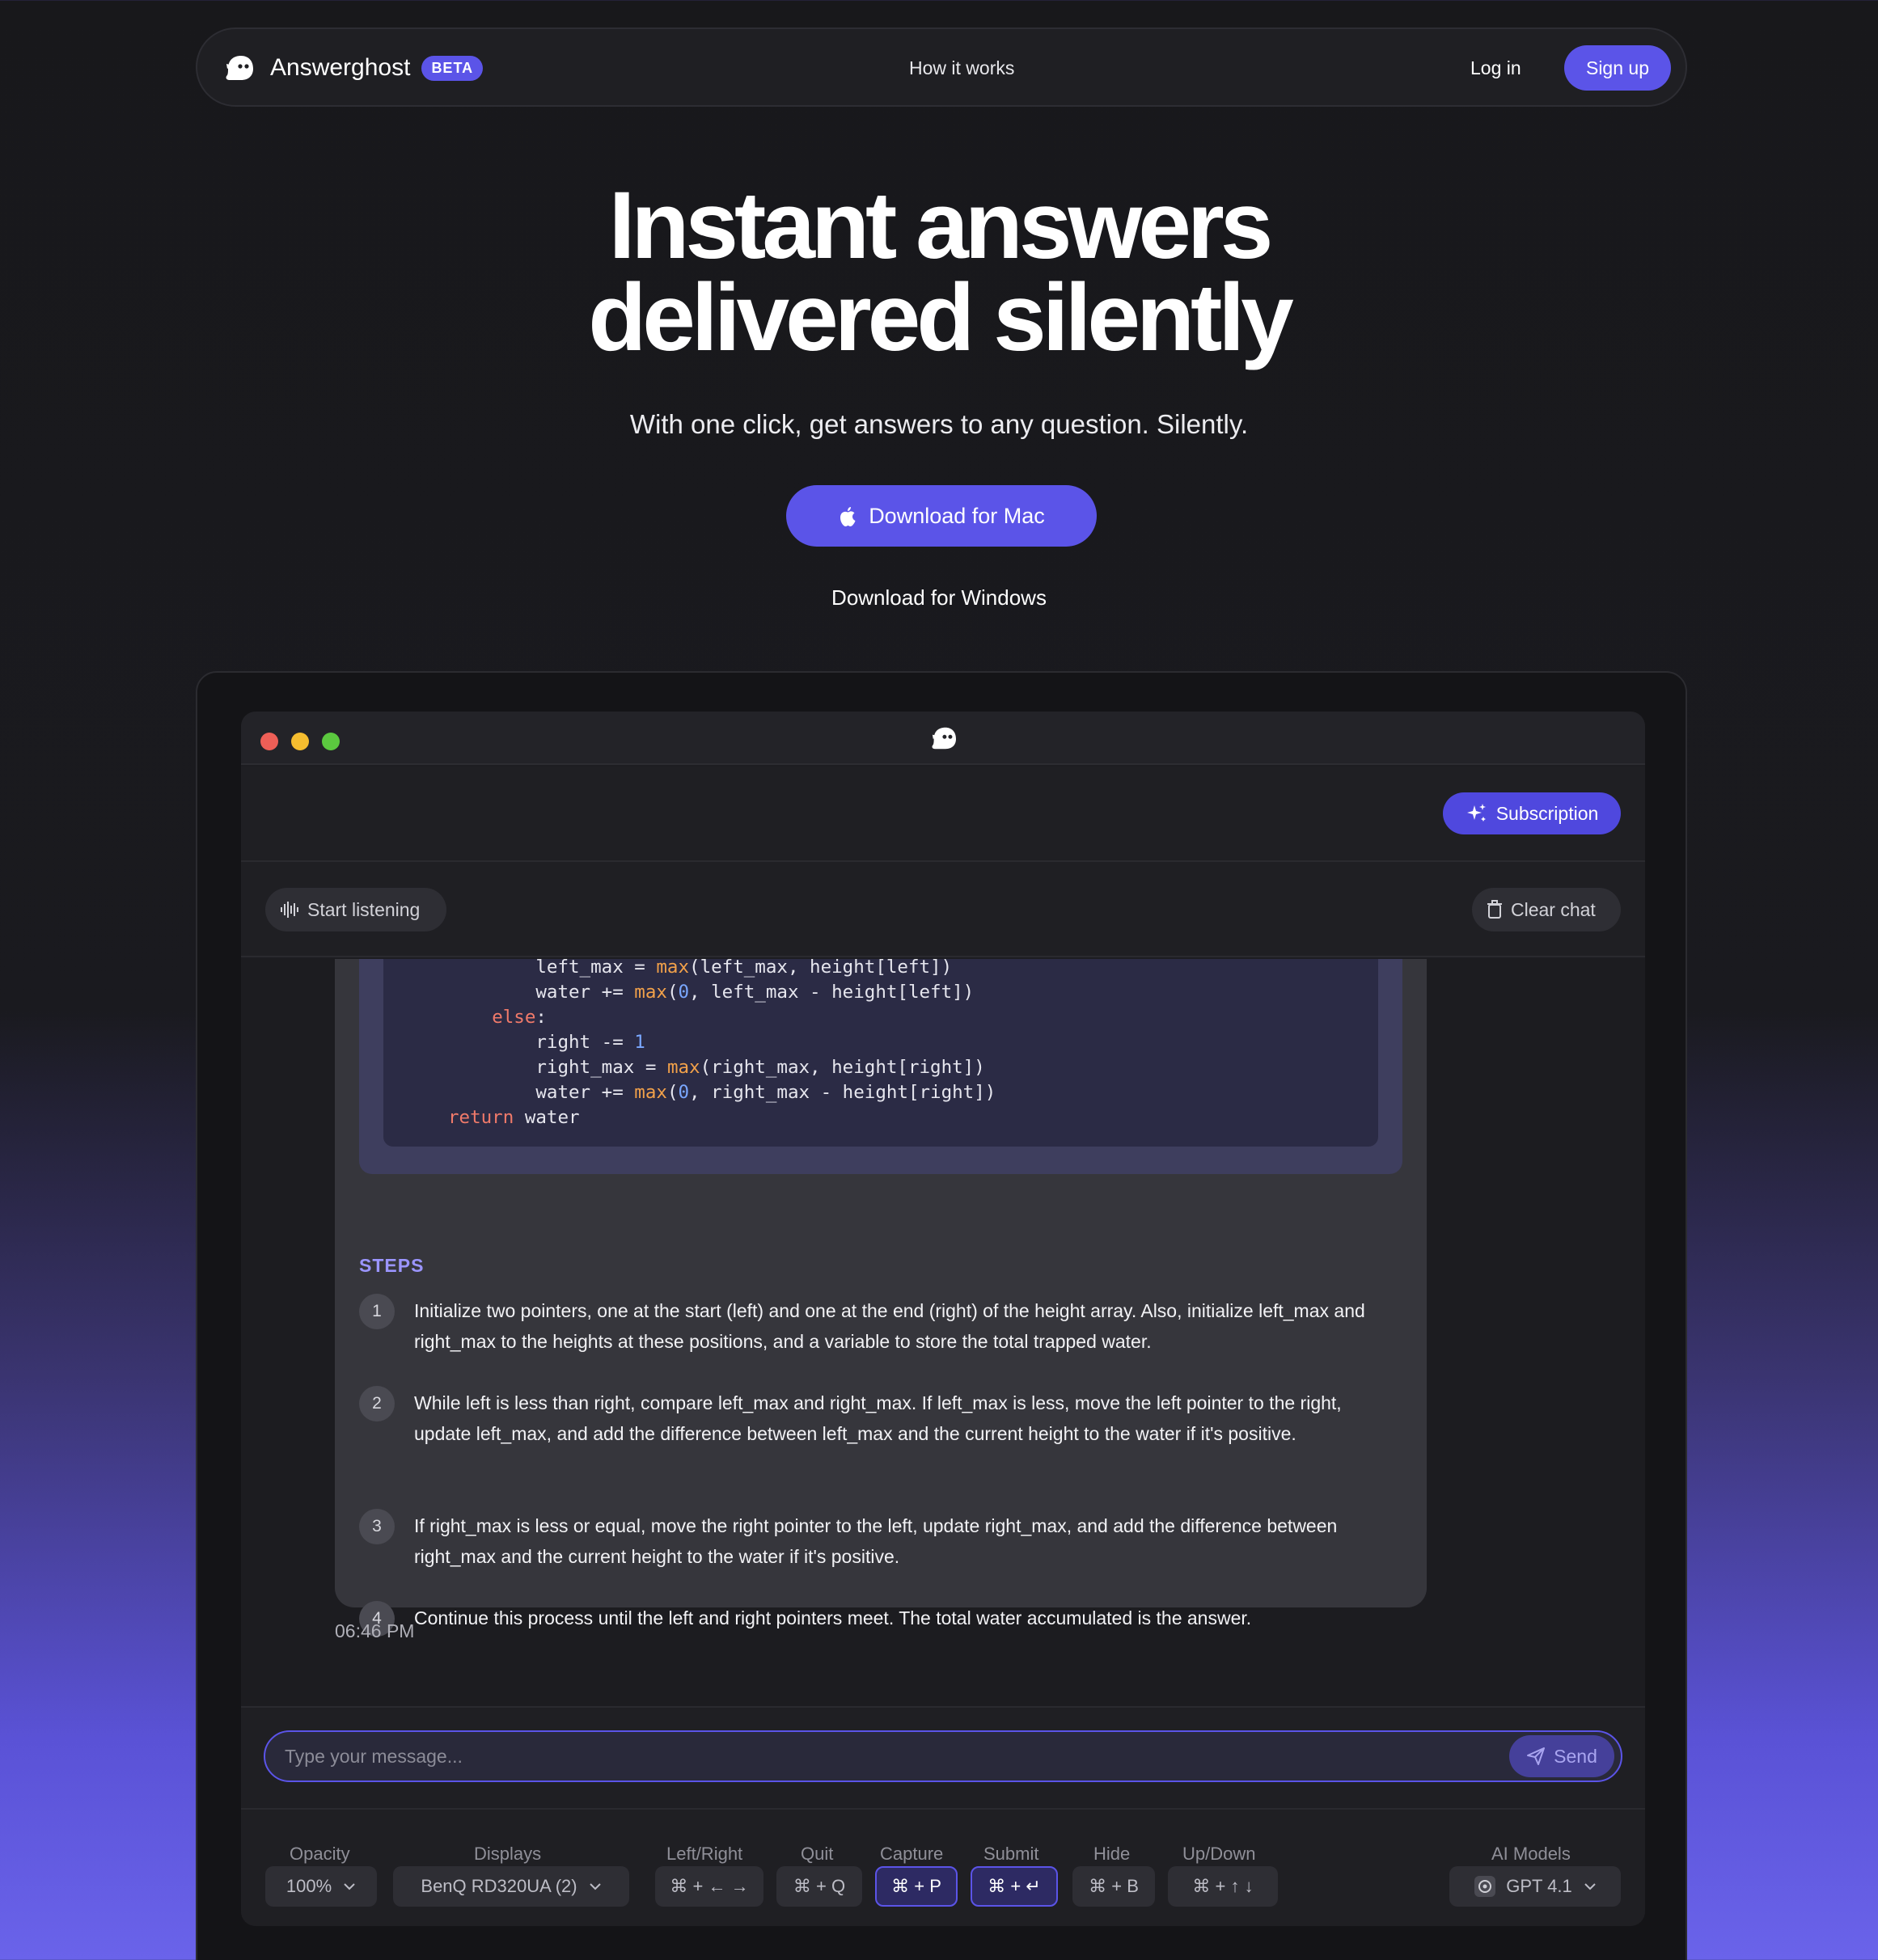  I want to click on clear-chat-button: Clear chat, so click(1546, 910).